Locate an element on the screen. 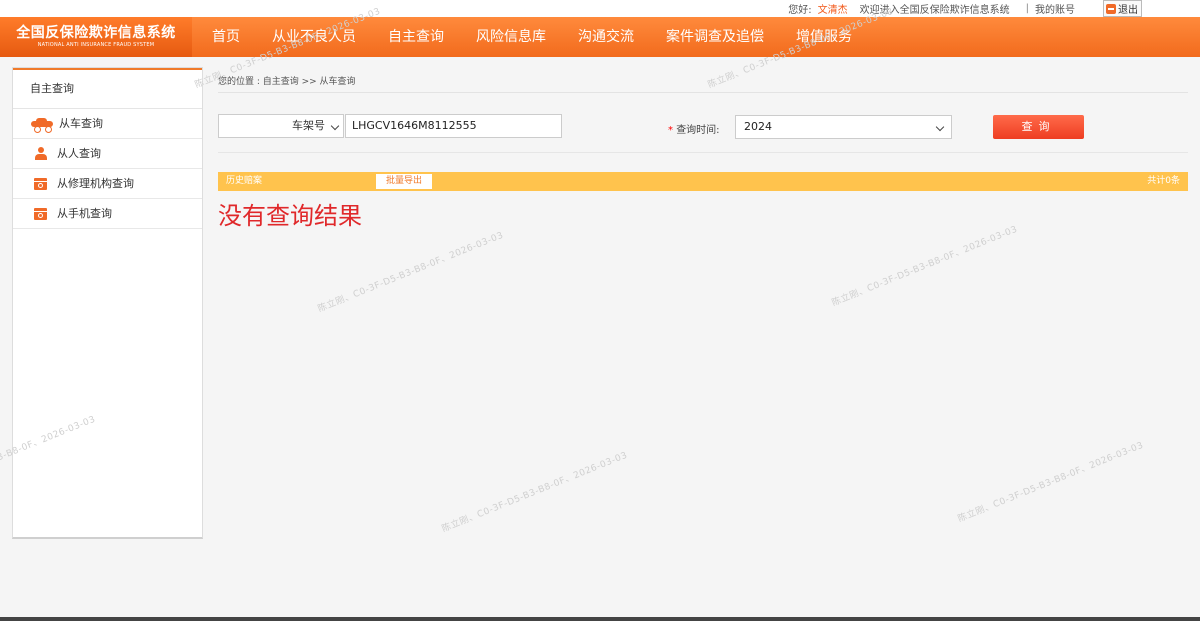  batch-export-button: 批量导出 is located at coordinates (404, 181).